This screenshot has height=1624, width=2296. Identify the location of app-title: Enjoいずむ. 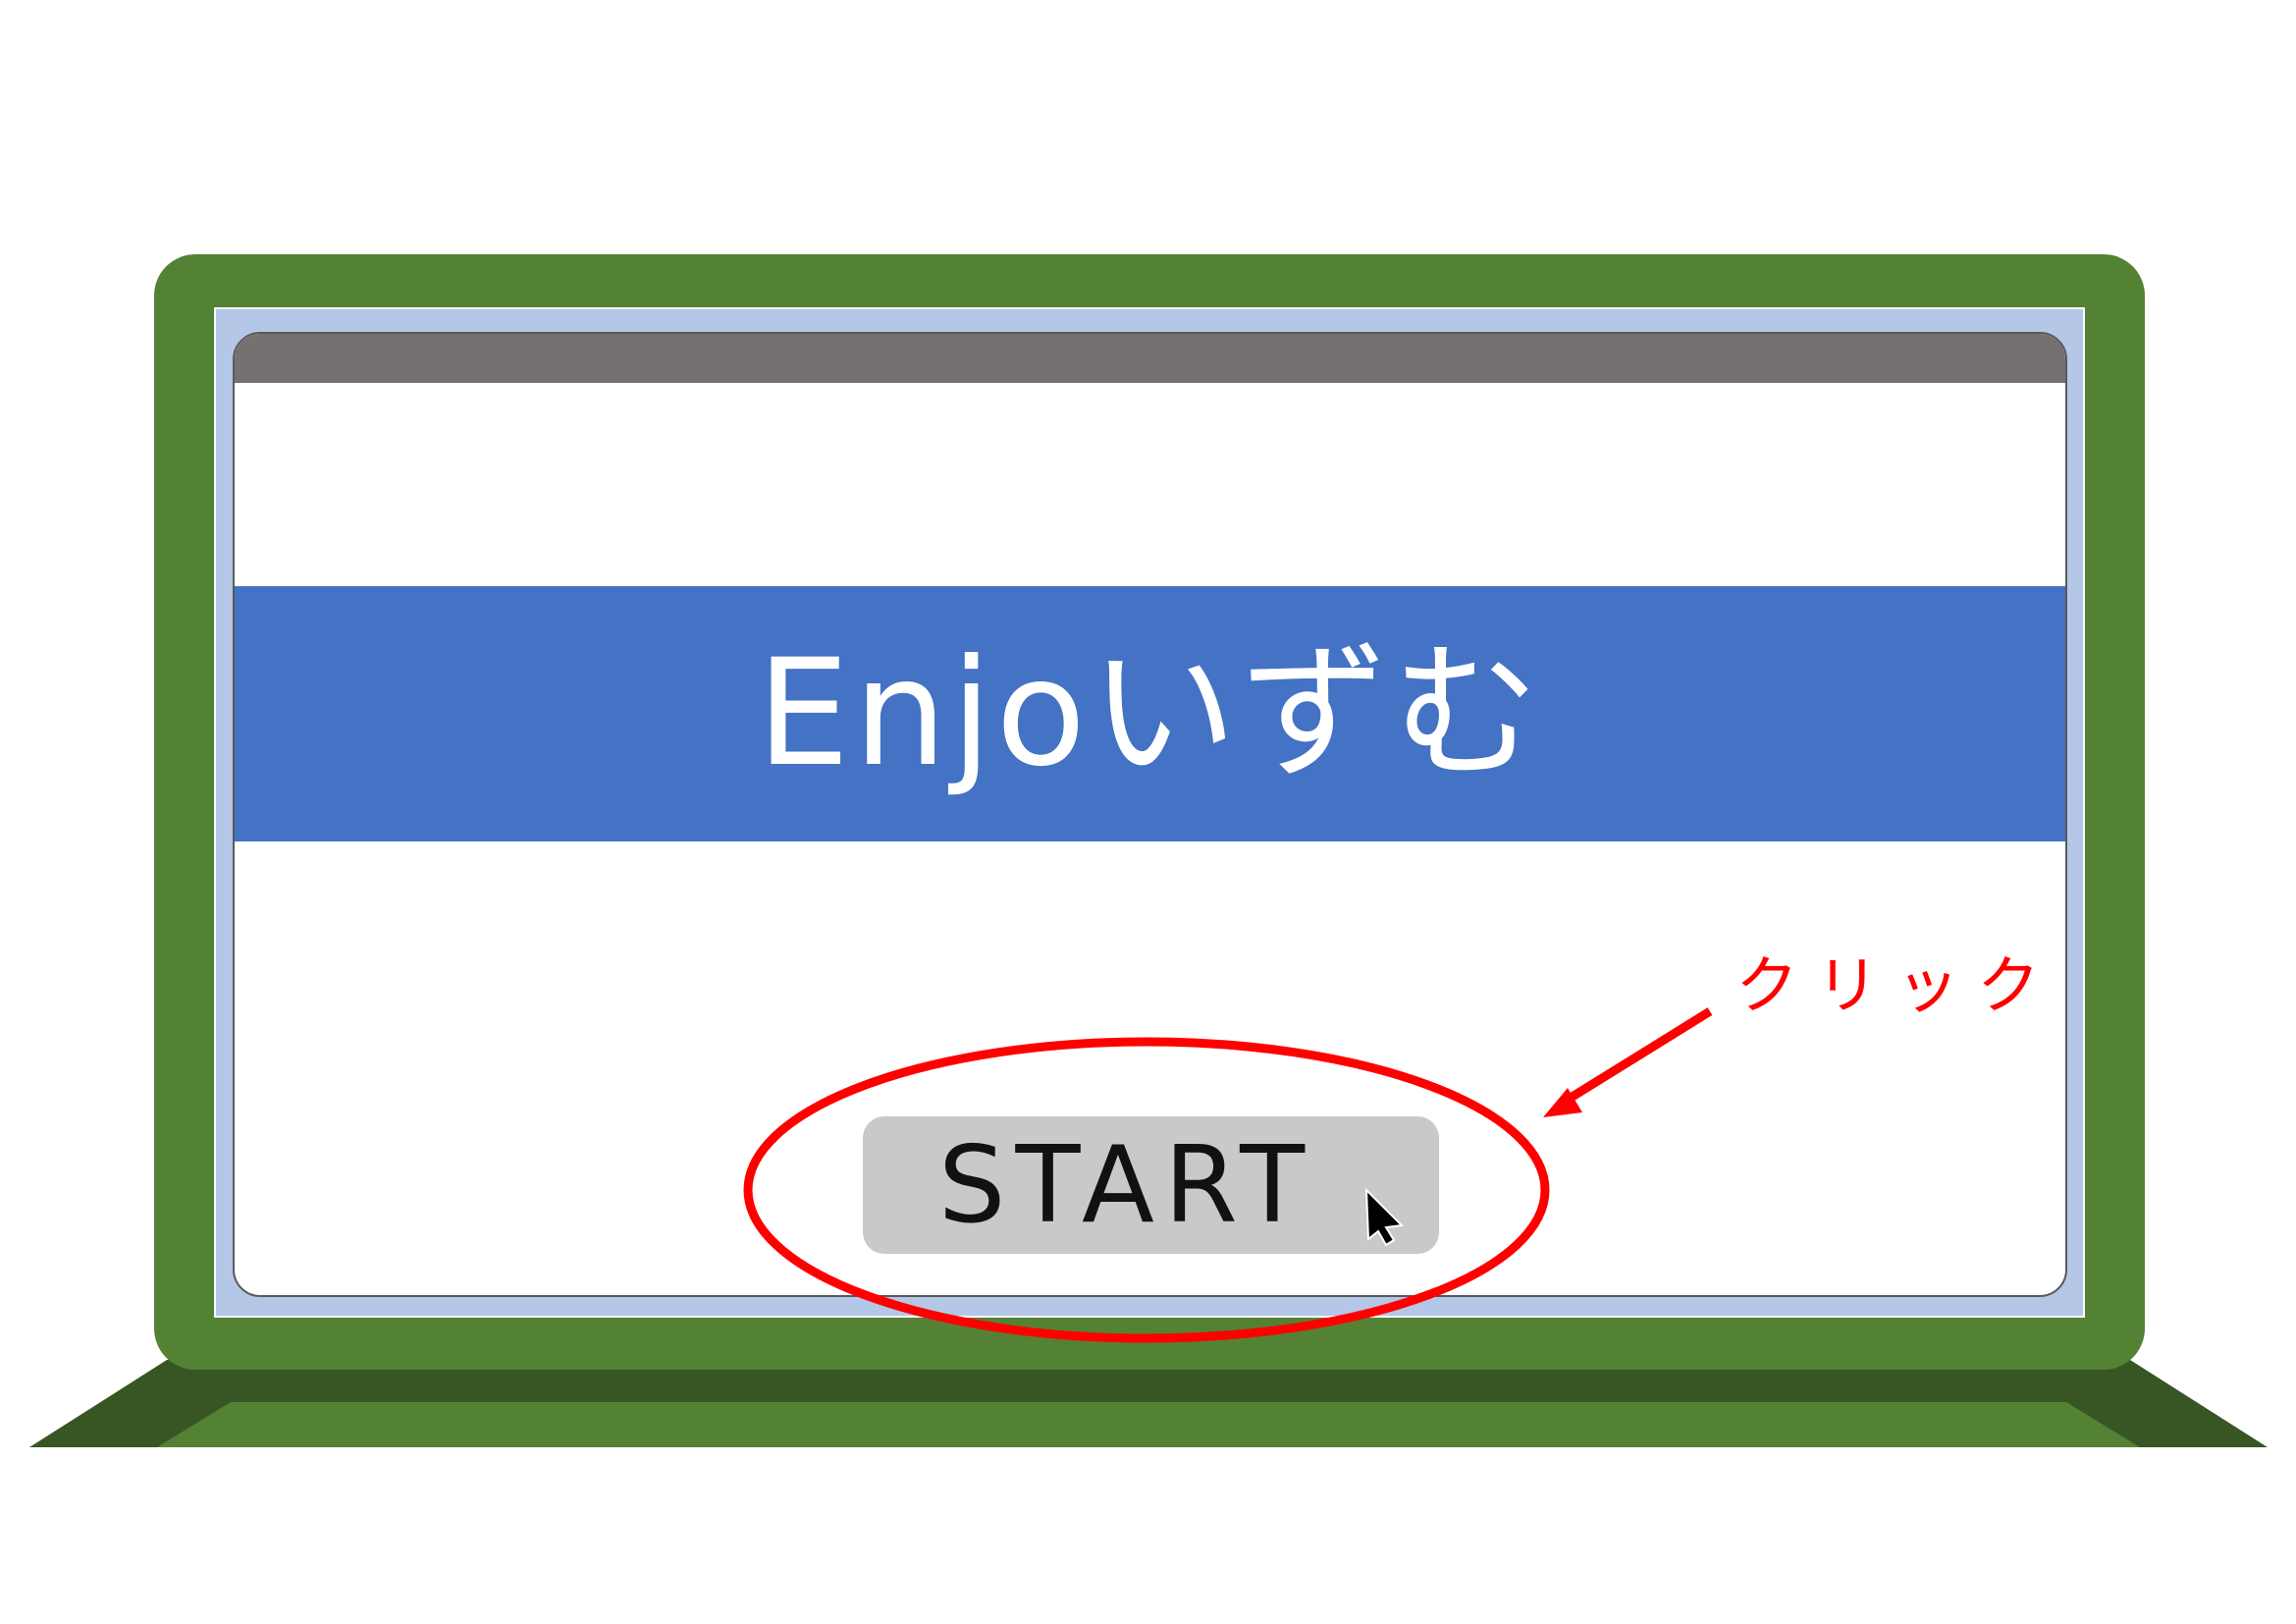
(1150, 713).